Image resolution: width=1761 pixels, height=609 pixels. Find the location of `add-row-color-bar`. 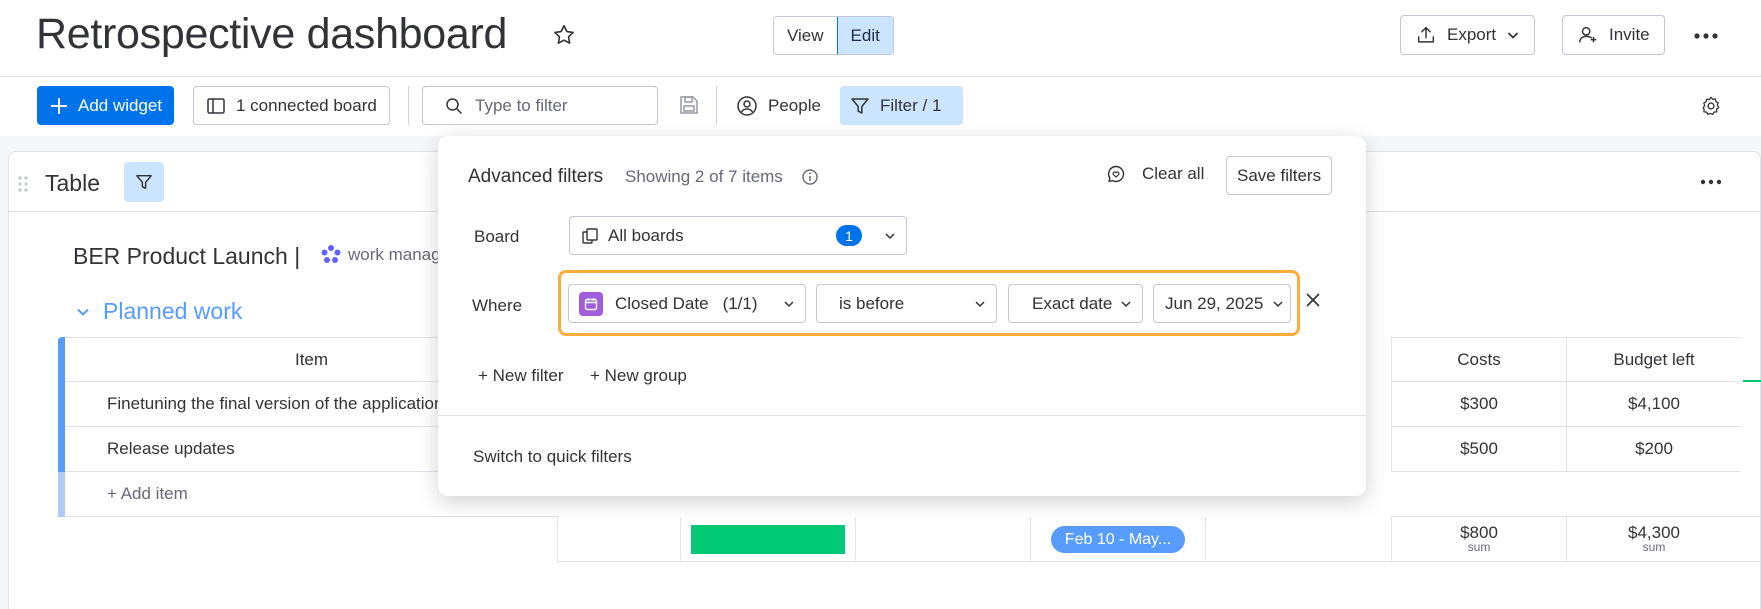

add-row-color-bar is located at coordinates (61, 494).